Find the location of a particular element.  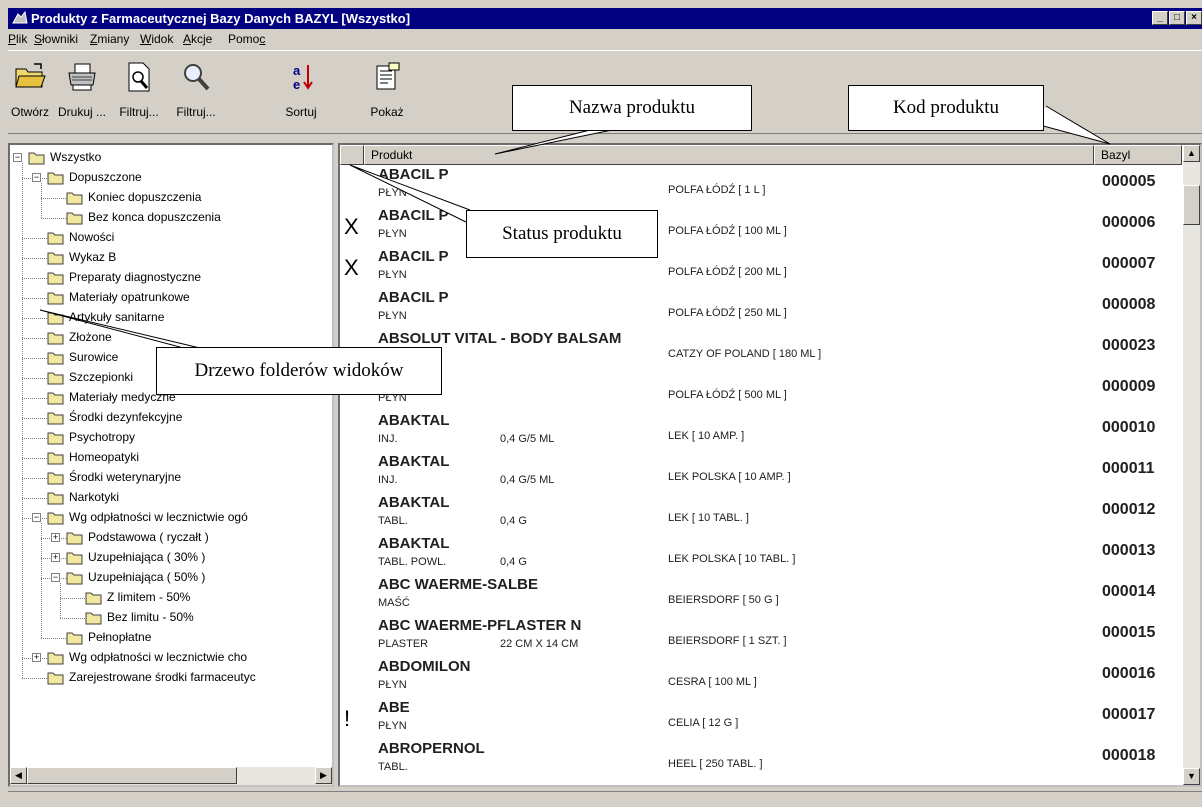

product-row: ! ABE PŁYN CELIA [ 12 G ] 000017 is located at coordinates (760, 718).